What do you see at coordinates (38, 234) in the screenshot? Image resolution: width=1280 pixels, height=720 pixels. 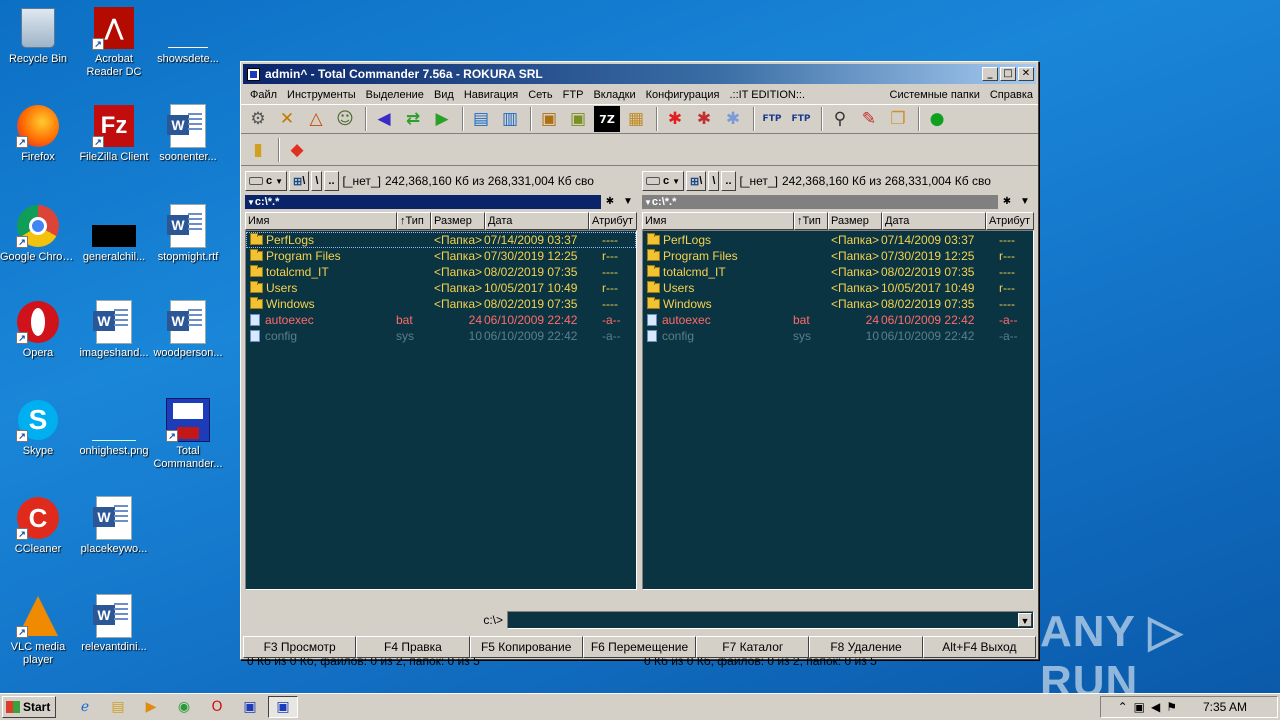 I see `desktop-icon: ↗ Google Chrome` at bounding box center [38, 234].